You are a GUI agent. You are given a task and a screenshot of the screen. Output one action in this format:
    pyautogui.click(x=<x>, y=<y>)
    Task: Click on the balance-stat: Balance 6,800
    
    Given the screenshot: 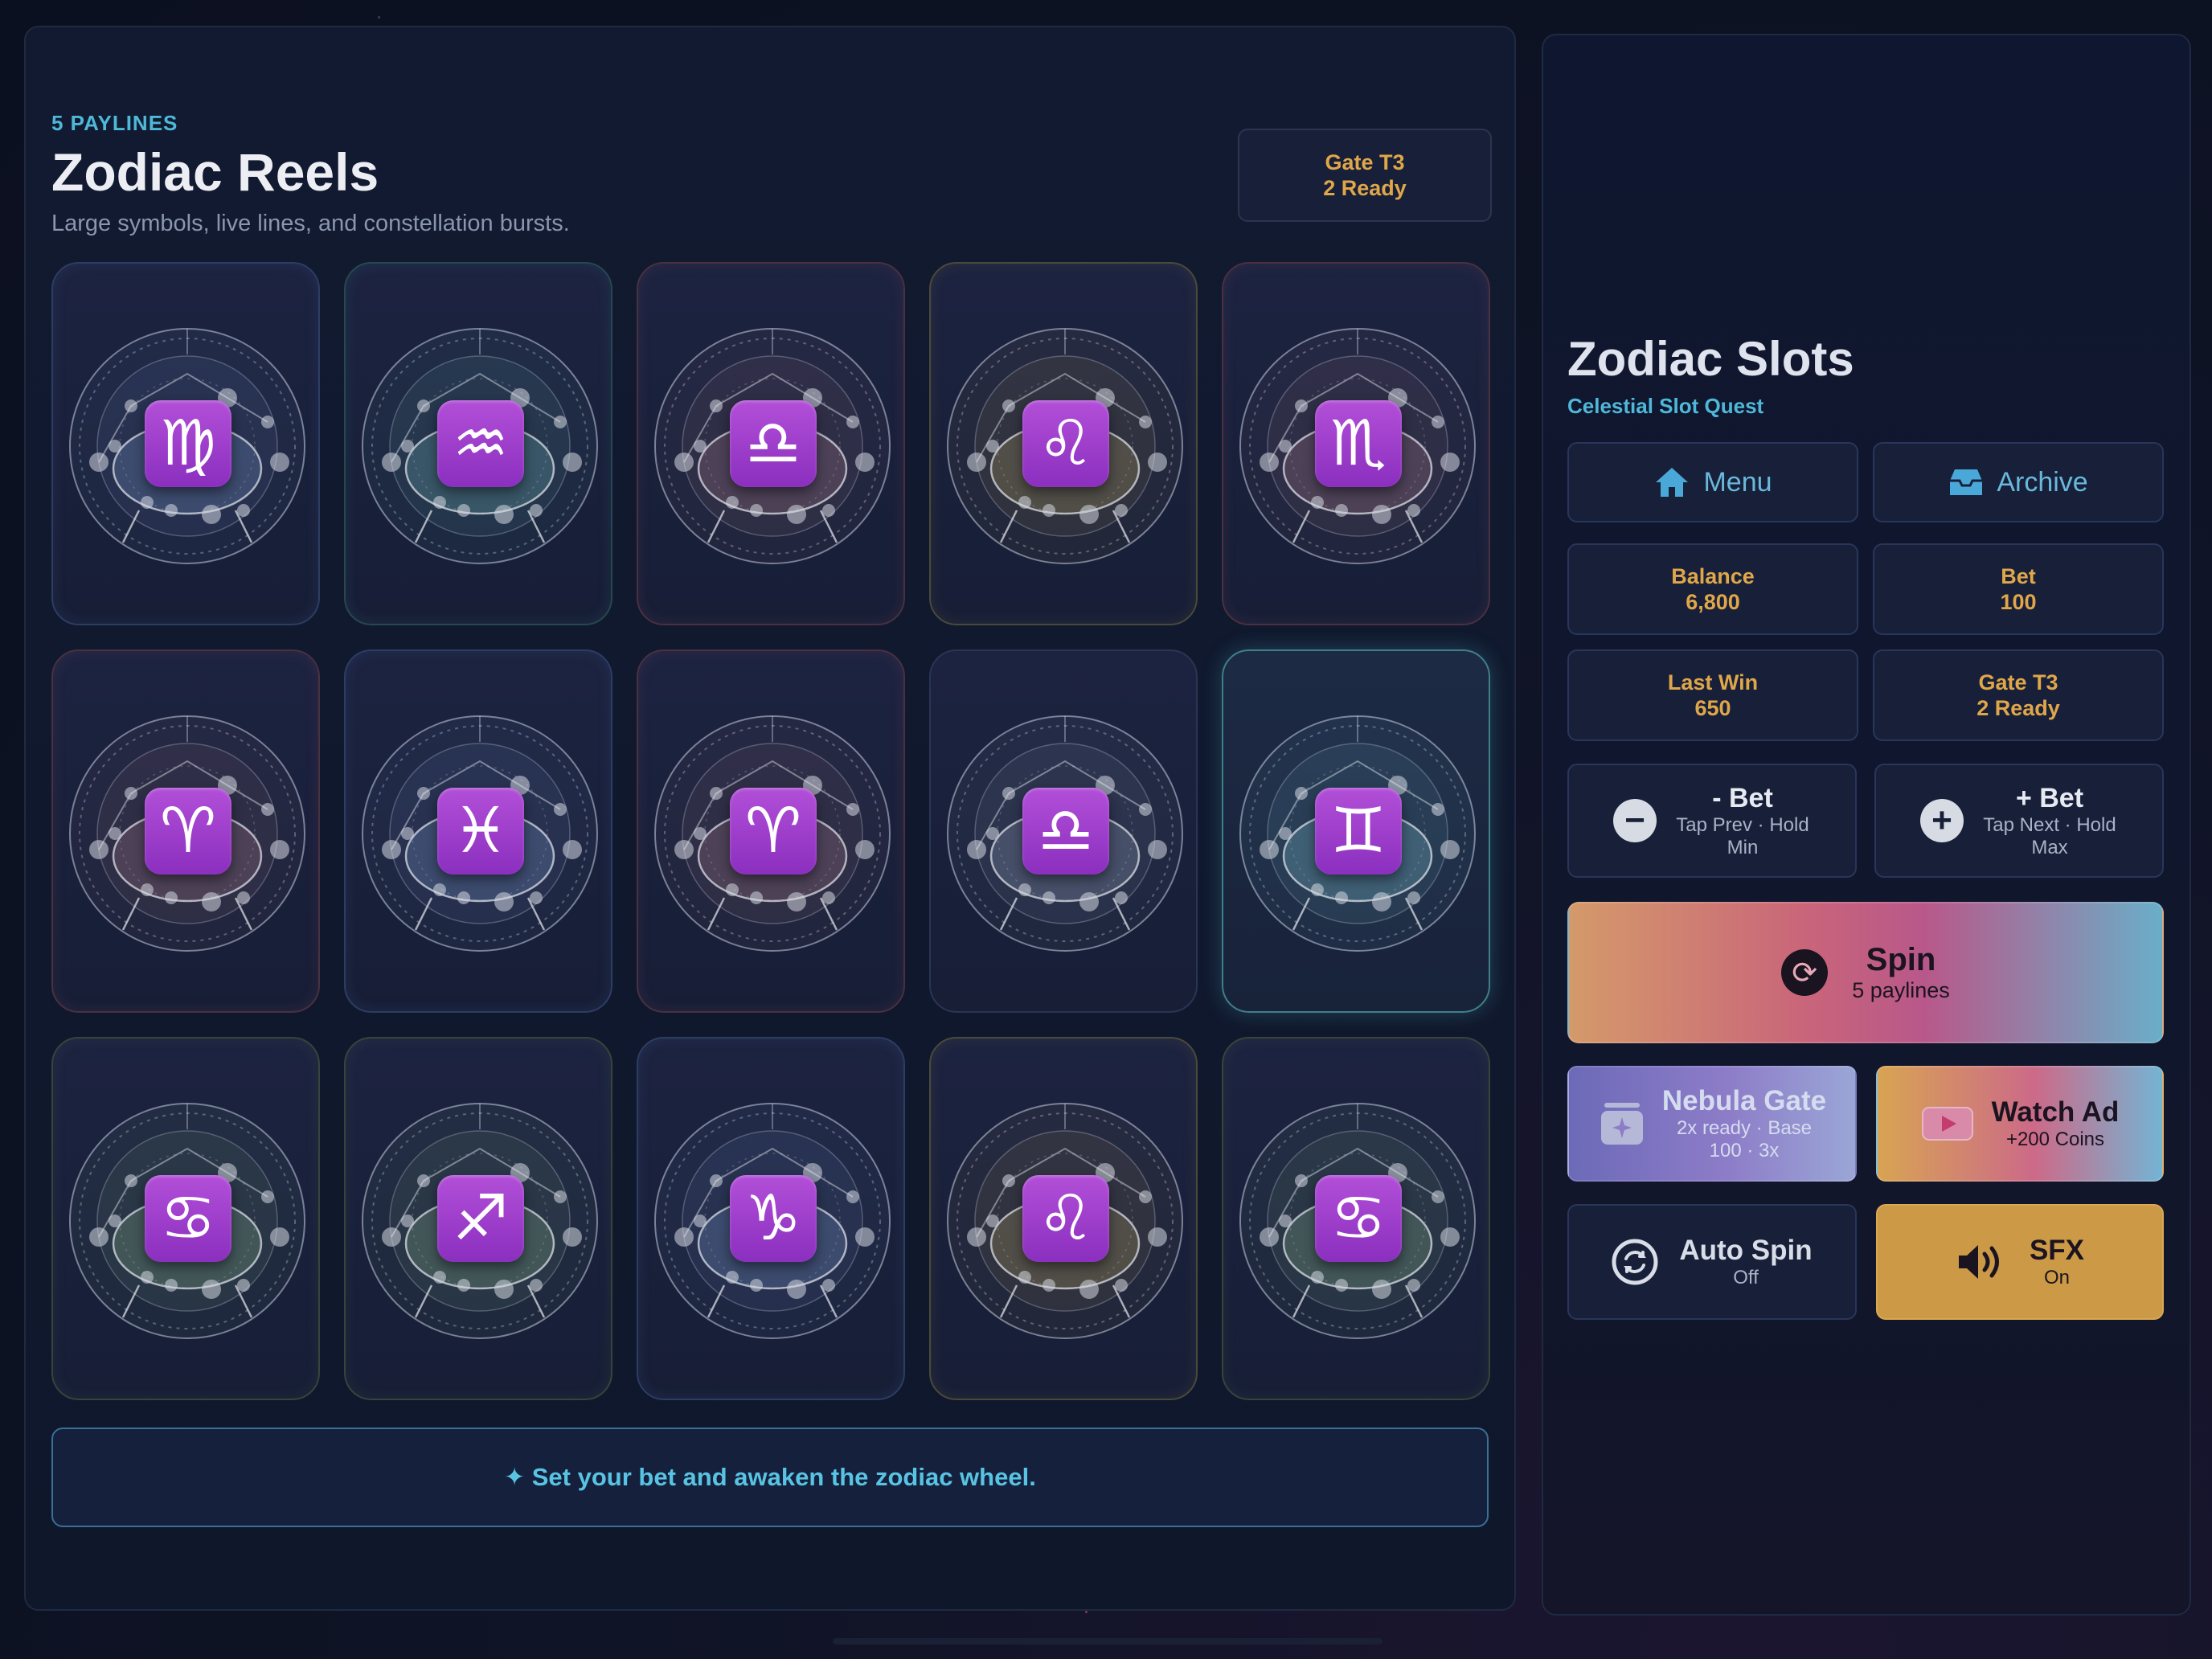 What is the action you would take?
    pyautogui.click(x=1712, y=589)
    